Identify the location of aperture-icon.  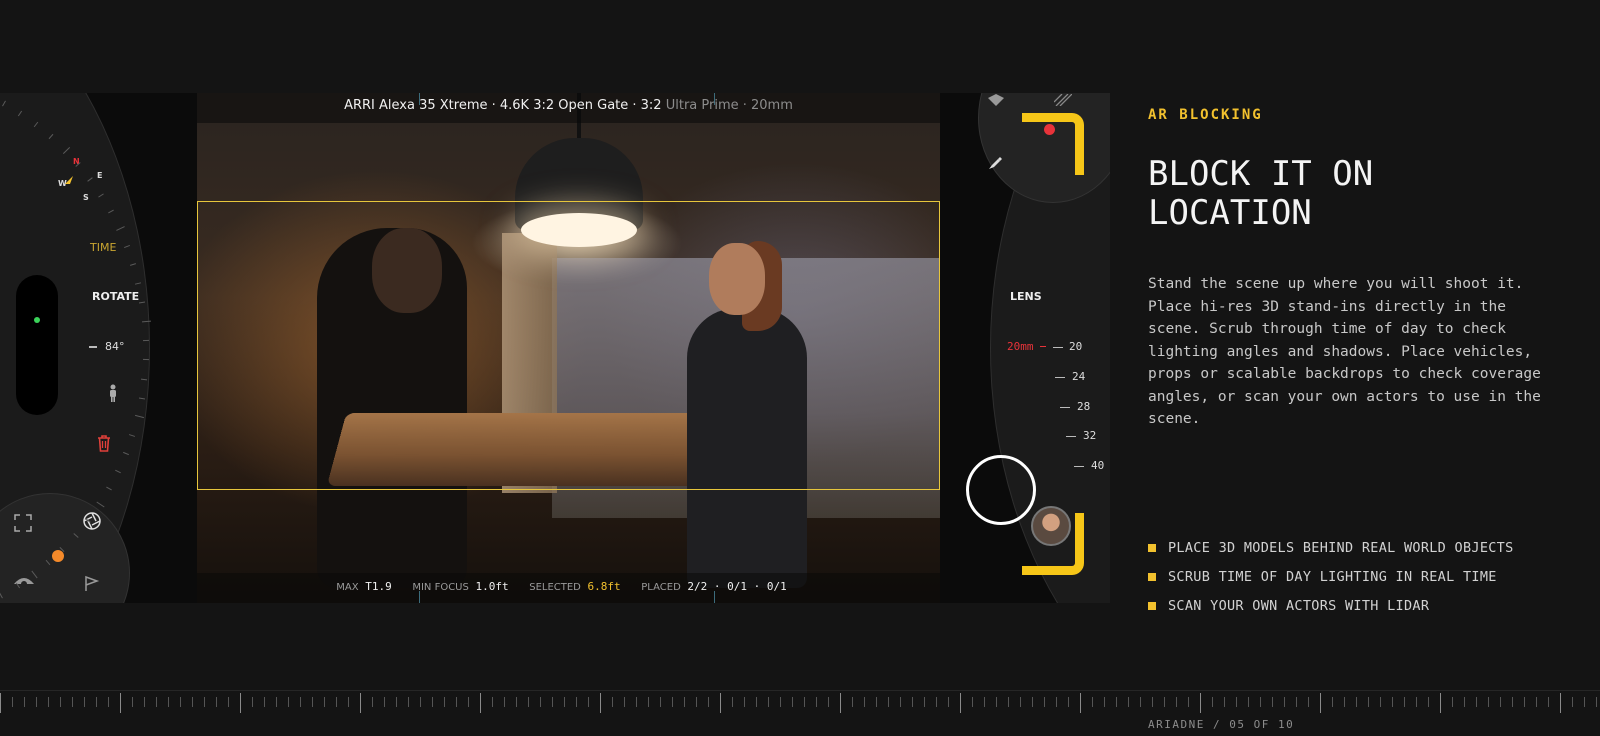
(92, 521).